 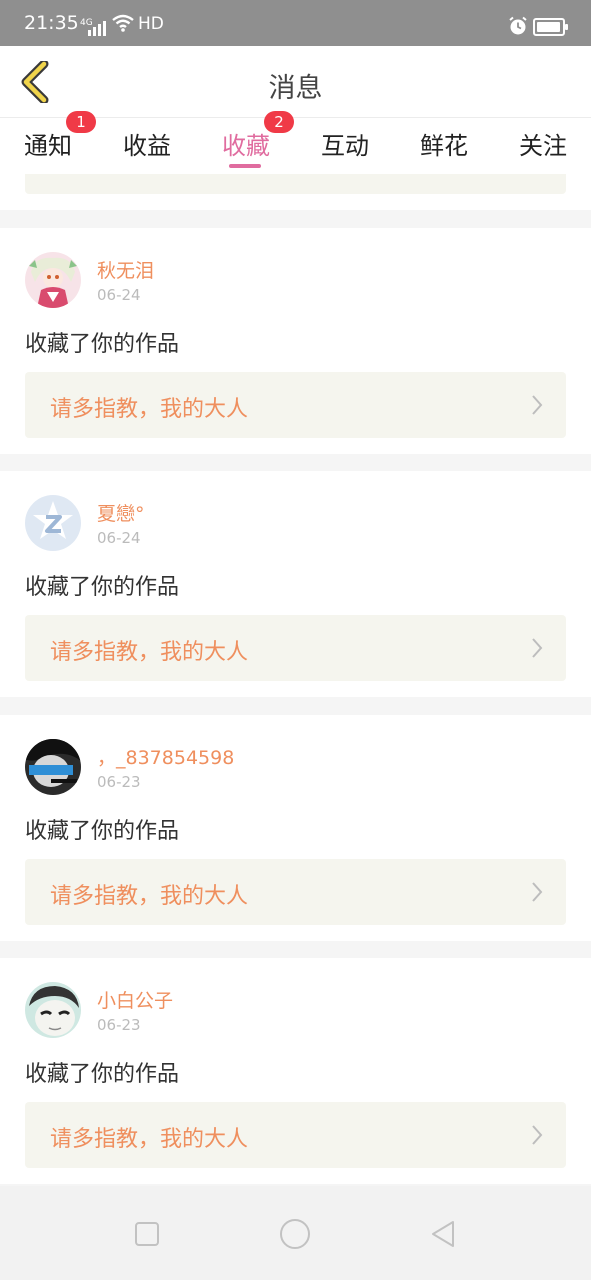 I want to click on system-nav-bar, so click(x=295, y=1233).